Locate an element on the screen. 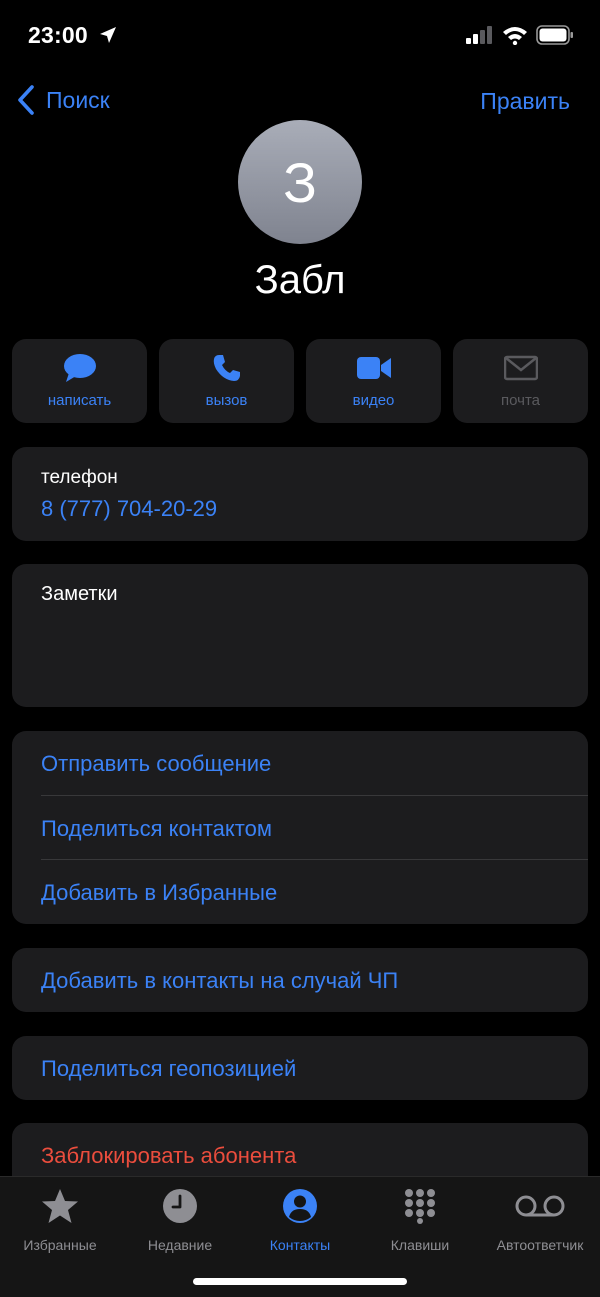 Image resolution: width=600 pixels, height=1297 pixels. phone-label: телефон is located at coordinates (79, 477).